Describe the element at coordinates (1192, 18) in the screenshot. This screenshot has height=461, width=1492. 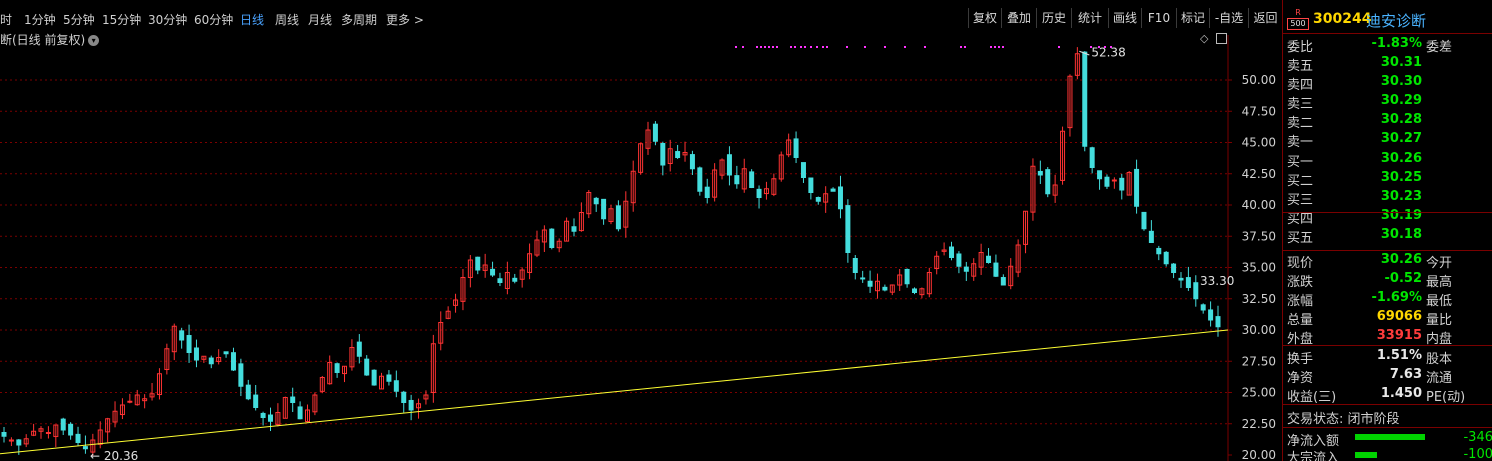
I see `mark-button: 标记` at that location.